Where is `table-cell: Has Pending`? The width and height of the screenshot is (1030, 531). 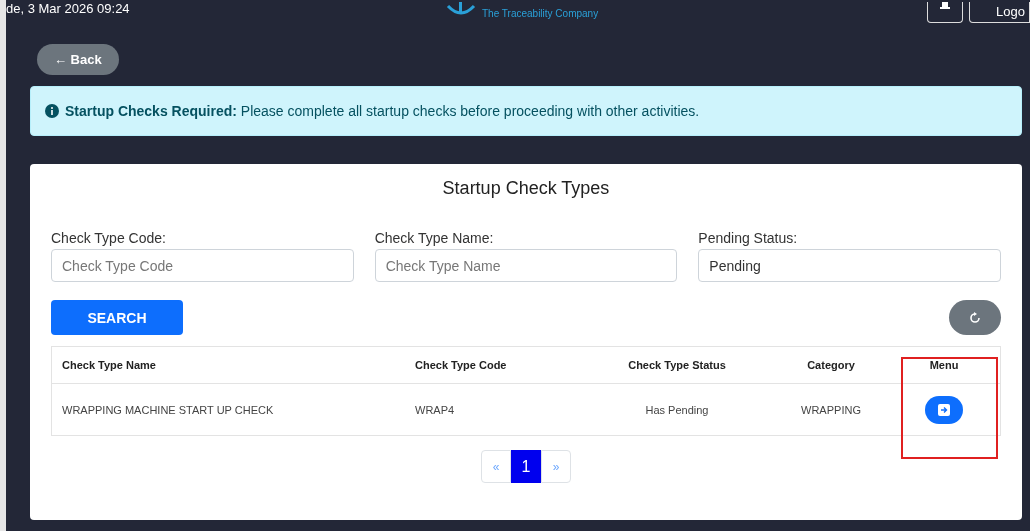 table-cell: Has Pending is located at coordinates (677, 409).